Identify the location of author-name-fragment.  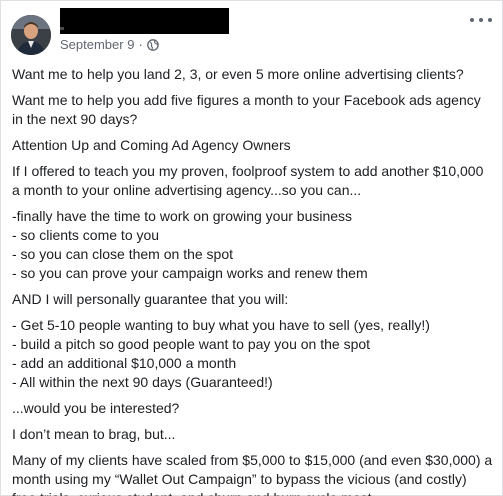
(62, 28).